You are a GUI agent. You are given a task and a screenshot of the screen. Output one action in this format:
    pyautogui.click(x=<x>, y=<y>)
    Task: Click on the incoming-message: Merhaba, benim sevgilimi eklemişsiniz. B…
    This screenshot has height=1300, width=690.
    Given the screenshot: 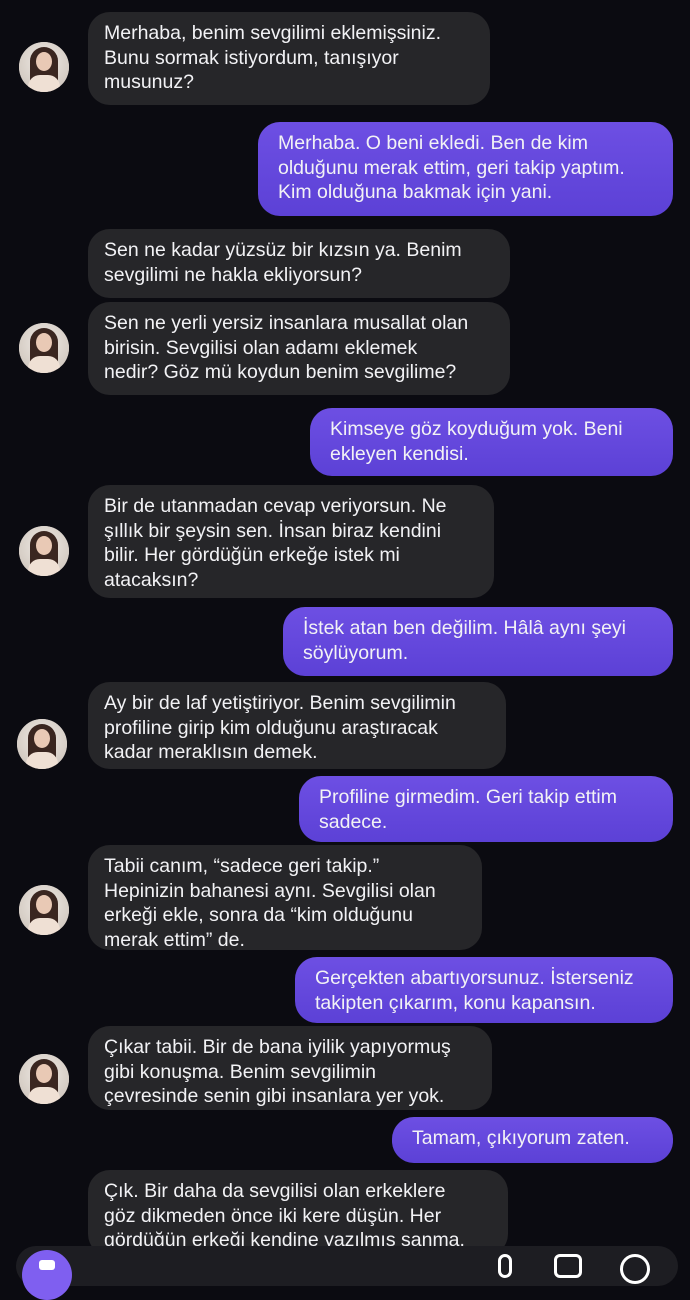 What is the action you would take?
    pyautogui.click(x=289, y=58)
    